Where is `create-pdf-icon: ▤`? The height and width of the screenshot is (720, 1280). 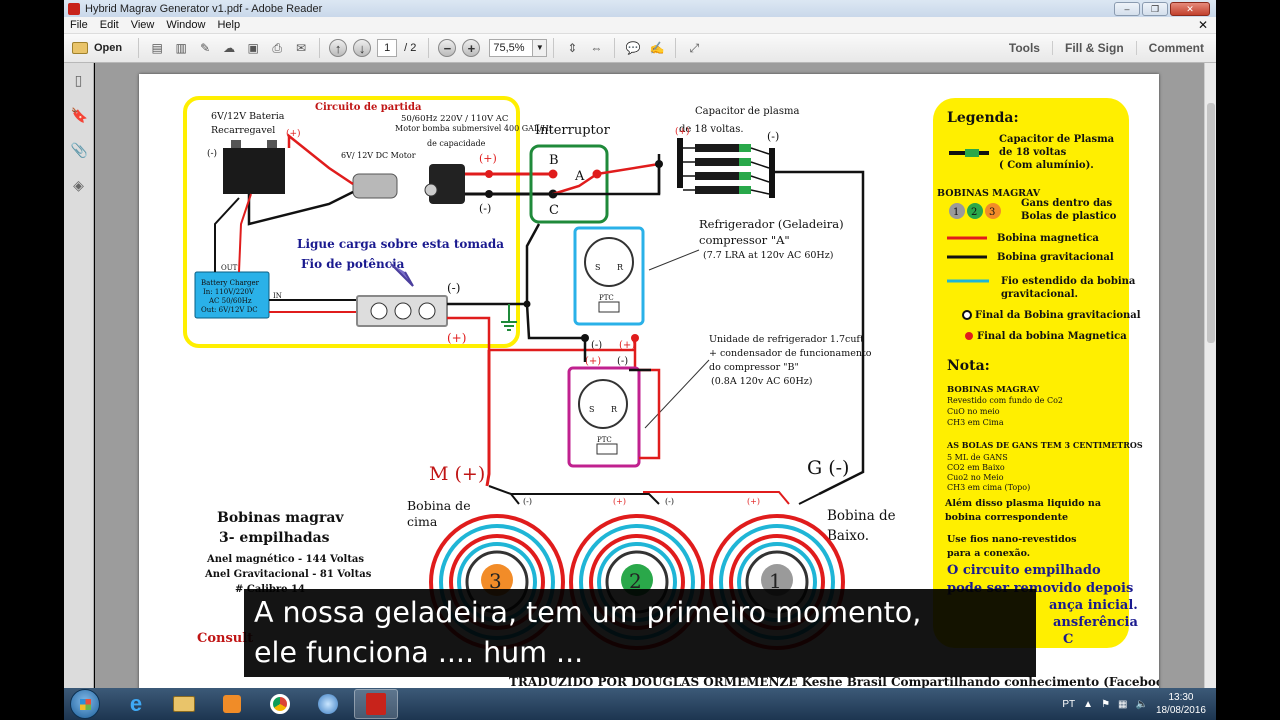 create-pdf-icon: ▤ is located at coordinates (157, 48).